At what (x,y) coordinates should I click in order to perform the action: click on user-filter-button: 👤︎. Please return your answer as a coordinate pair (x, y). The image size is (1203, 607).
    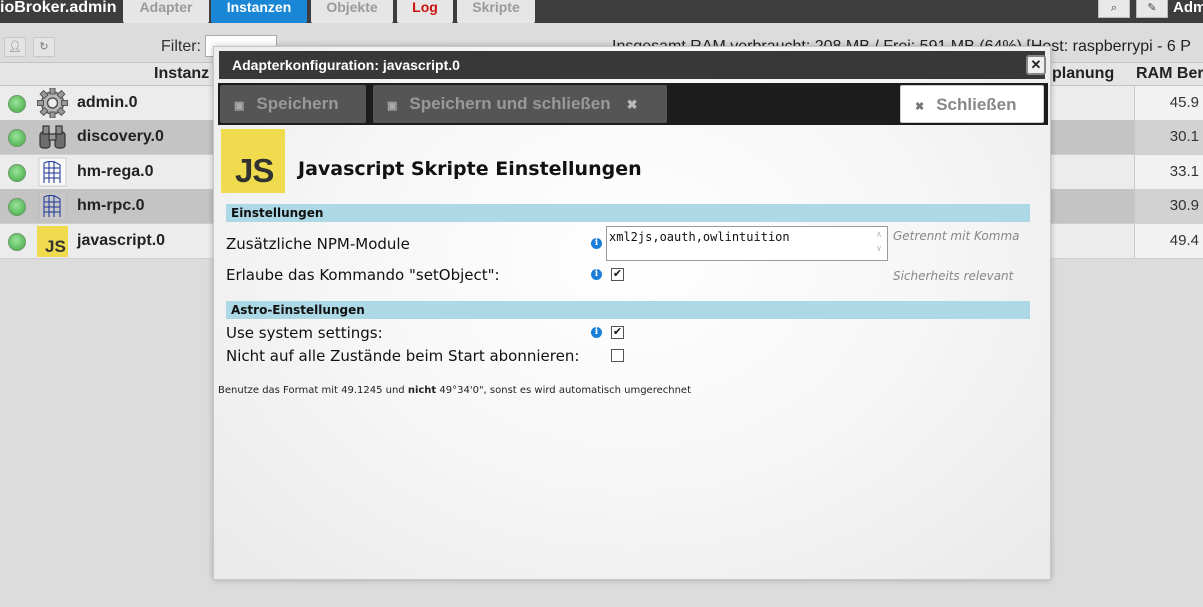
    Looking at the image, I should click on (15, 47).